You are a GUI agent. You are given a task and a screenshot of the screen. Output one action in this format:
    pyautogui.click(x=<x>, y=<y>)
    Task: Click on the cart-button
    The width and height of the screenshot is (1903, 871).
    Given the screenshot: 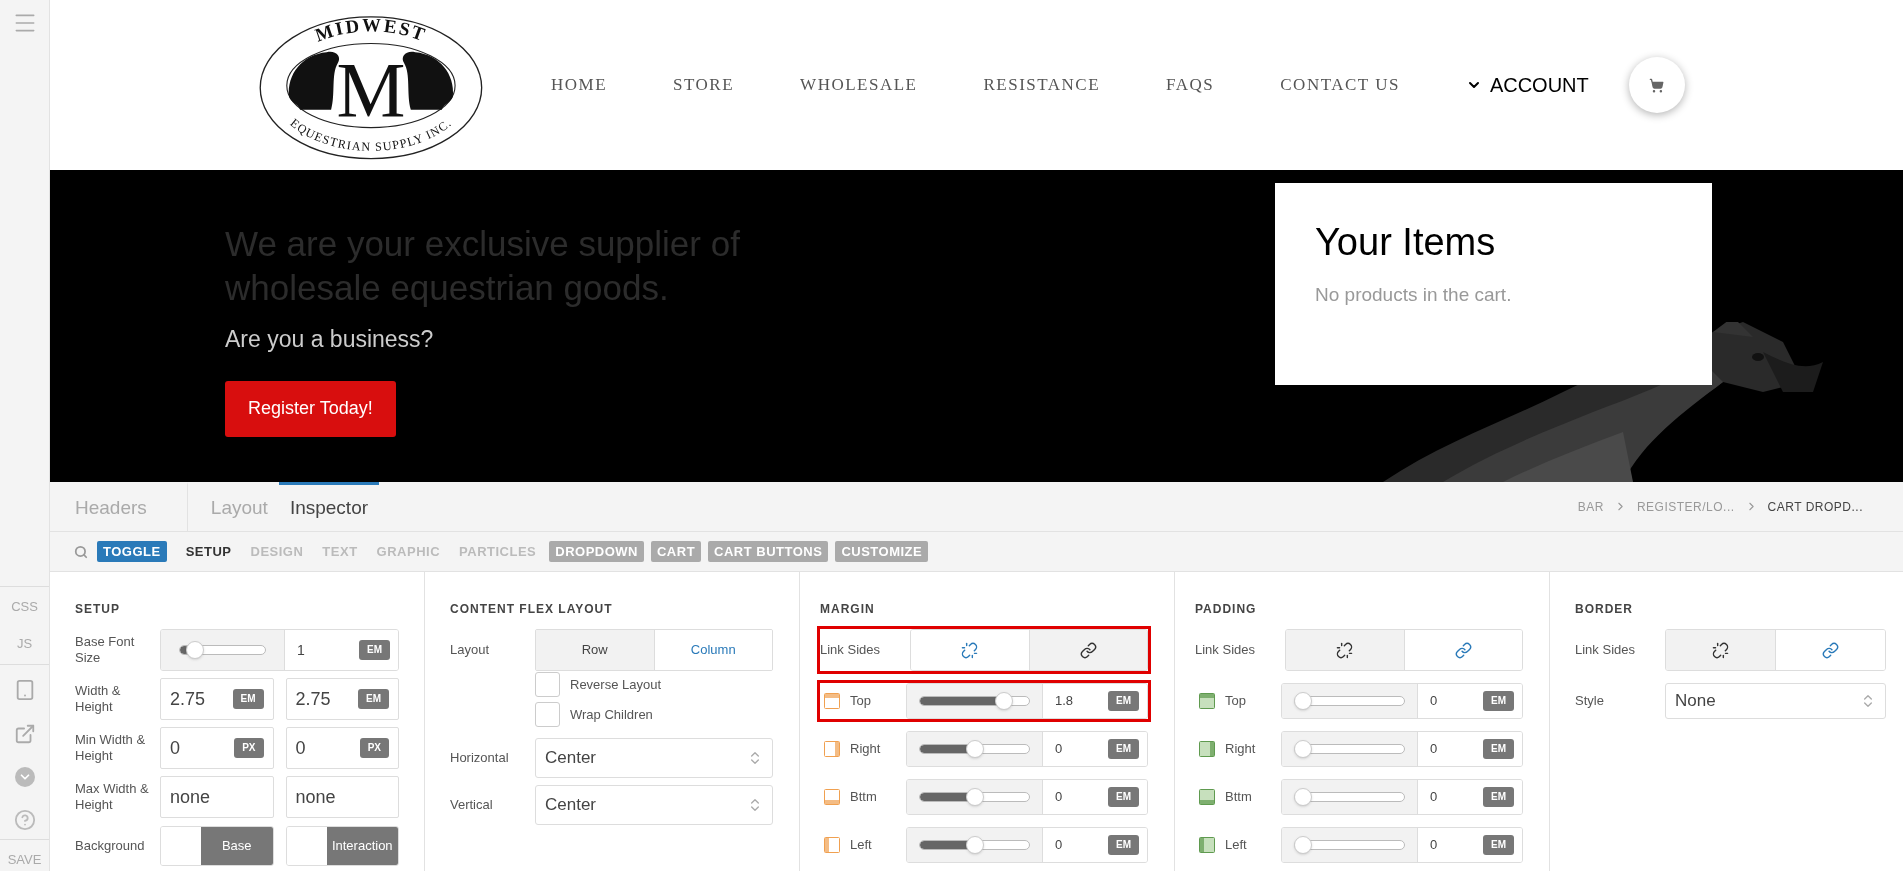 What is the action you would take?
    pyautogui.click(x=1656, y=85)
    